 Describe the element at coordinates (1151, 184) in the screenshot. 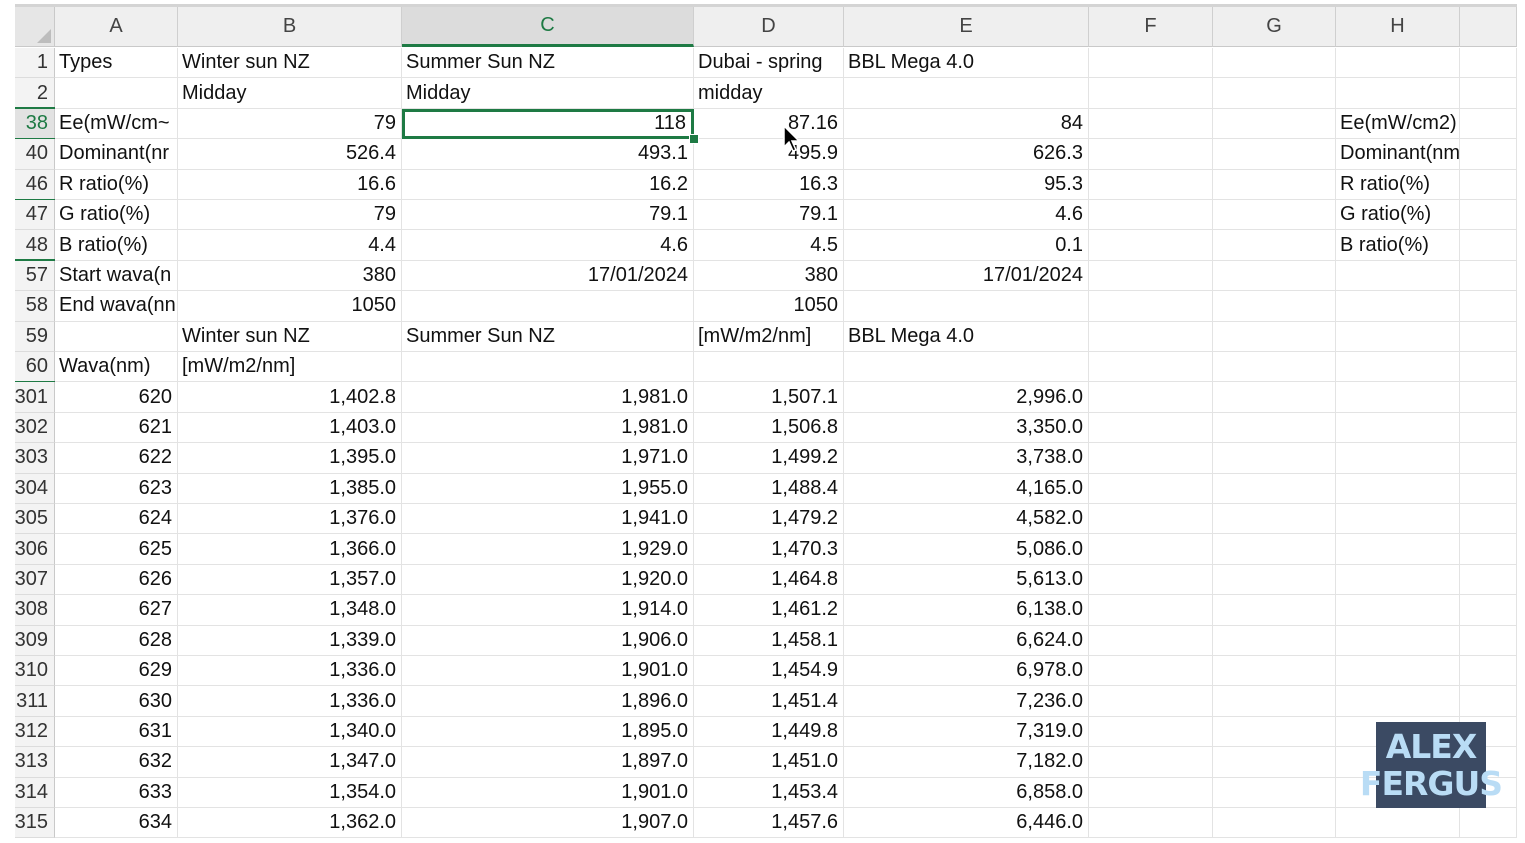

I see `cell-f46` at that location.